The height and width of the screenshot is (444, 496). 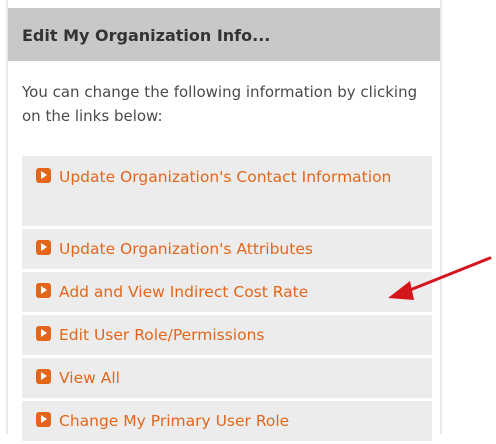 I want to click on link-label: Change My Primary User Role, so click(x=174, y=421).